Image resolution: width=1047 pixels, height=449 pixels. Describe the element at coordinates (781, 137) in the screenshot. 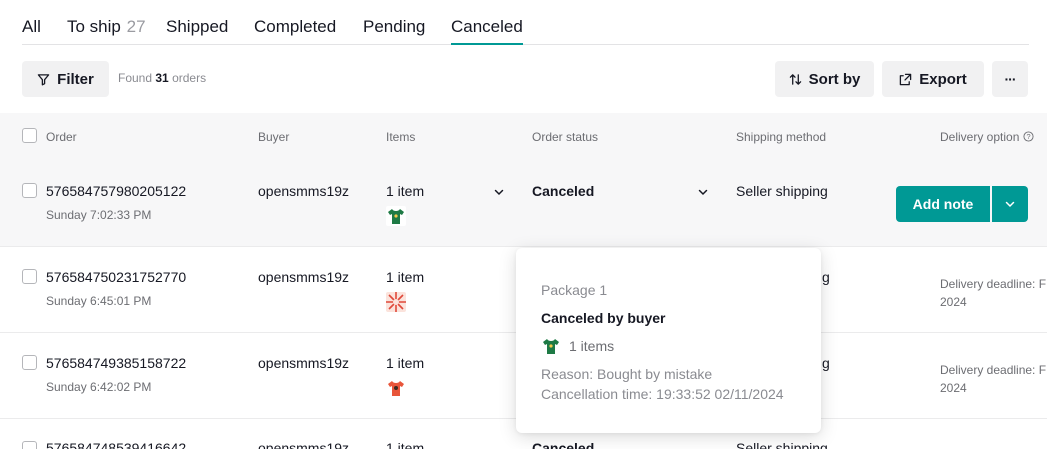

I see `column-header-shipping-method: Shipping method` at that location.